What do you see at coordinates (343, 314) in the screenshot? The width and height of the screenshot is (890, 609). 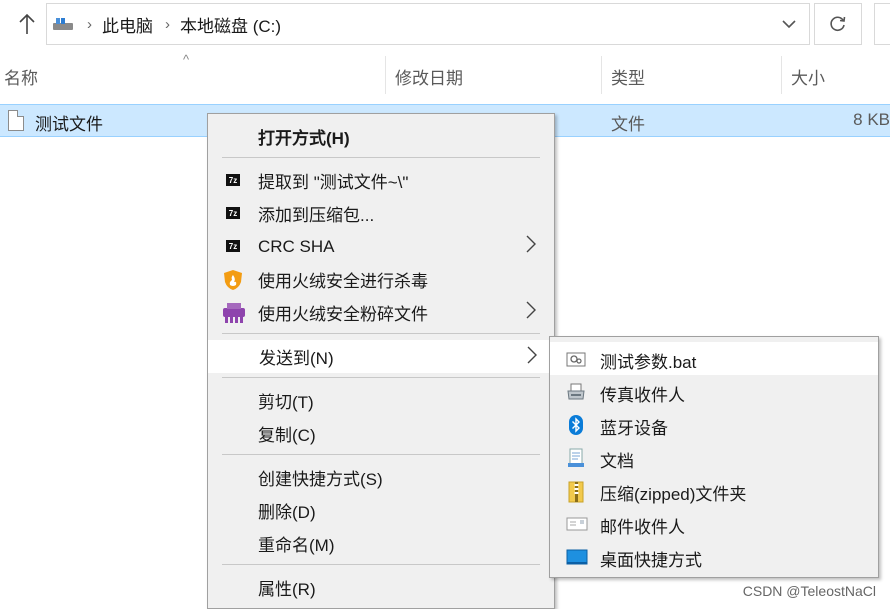 I see `menu-item-label: 使用火绒安全粉碎文件` at bounding box center [343, 314].